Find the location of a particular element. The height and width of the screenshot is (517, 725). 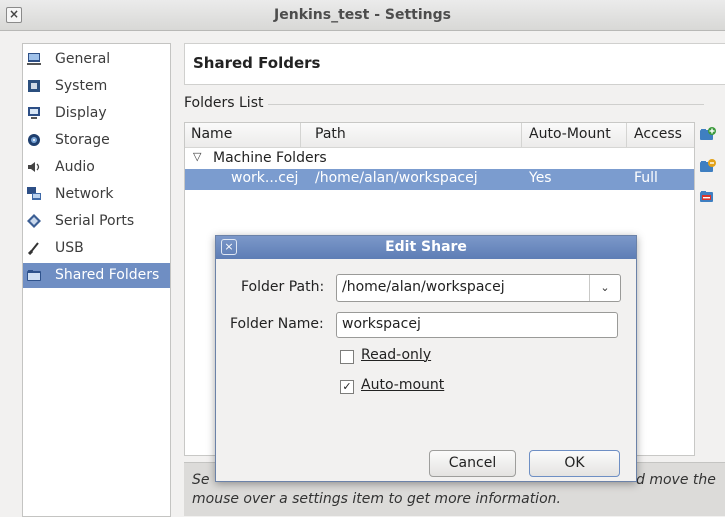

sidebar-item-general: General is located at coordinates (96, 59).